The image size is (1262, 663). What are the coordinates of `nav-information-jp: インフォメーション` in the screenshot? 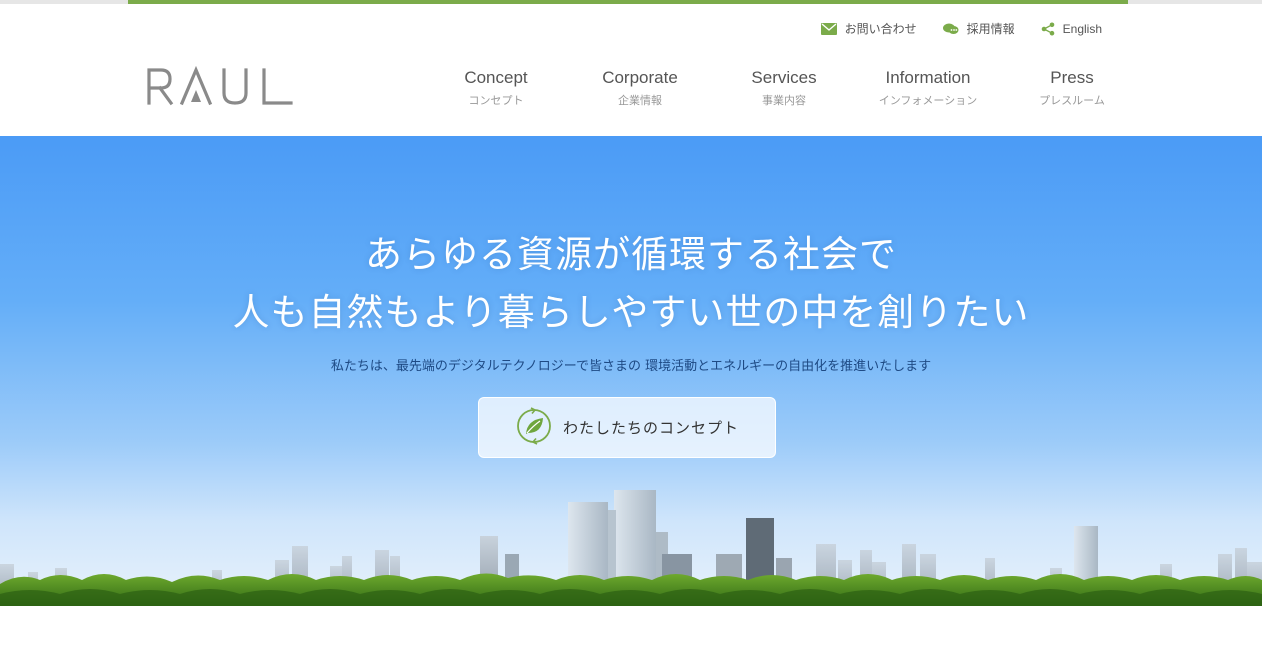 It's located at (928, 100).